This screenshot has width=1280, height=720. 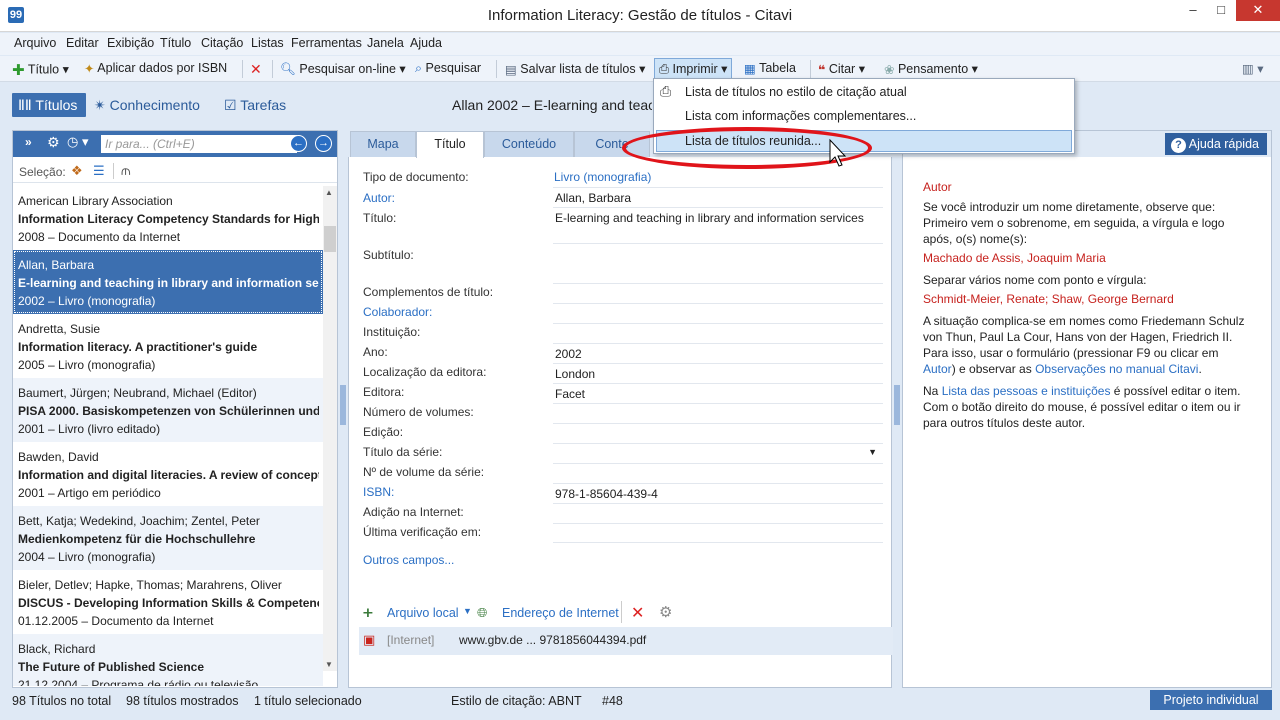 I want to click on status-shown: 98 títulos mostrados, so click(x=182, y=701).